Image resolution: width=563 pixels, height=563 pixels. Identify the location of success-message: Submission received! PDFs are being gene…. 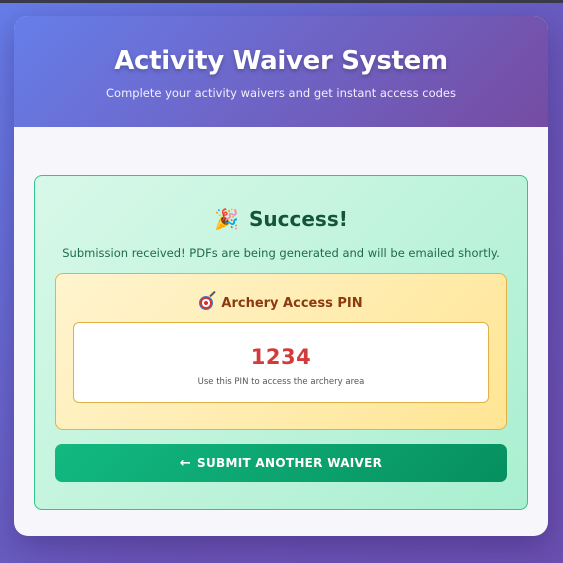
(281, 253).